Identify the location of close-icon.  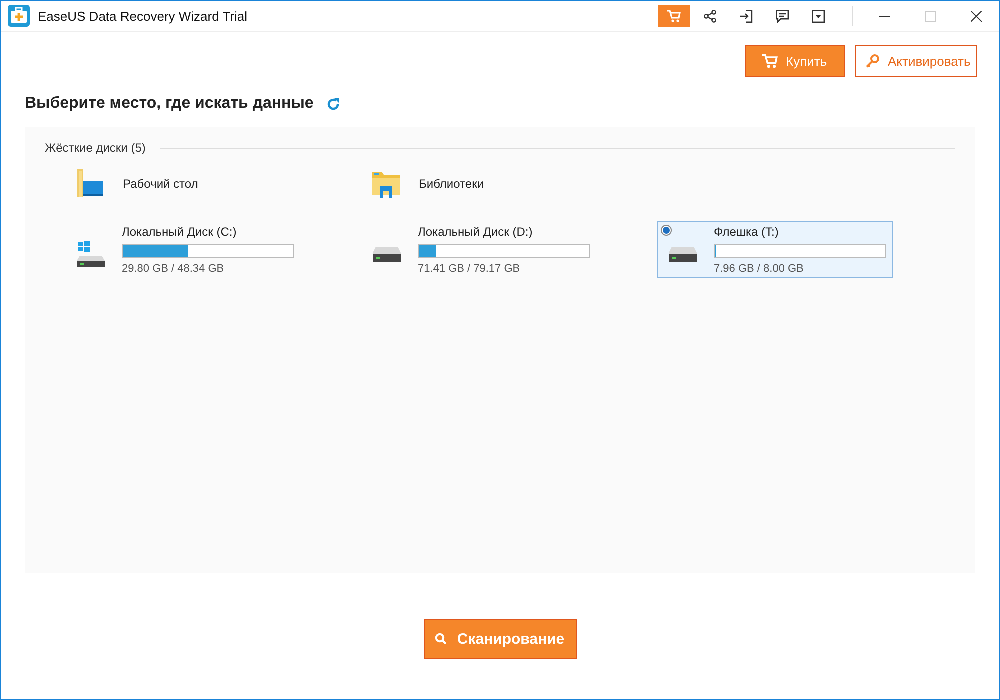
(976, 16).